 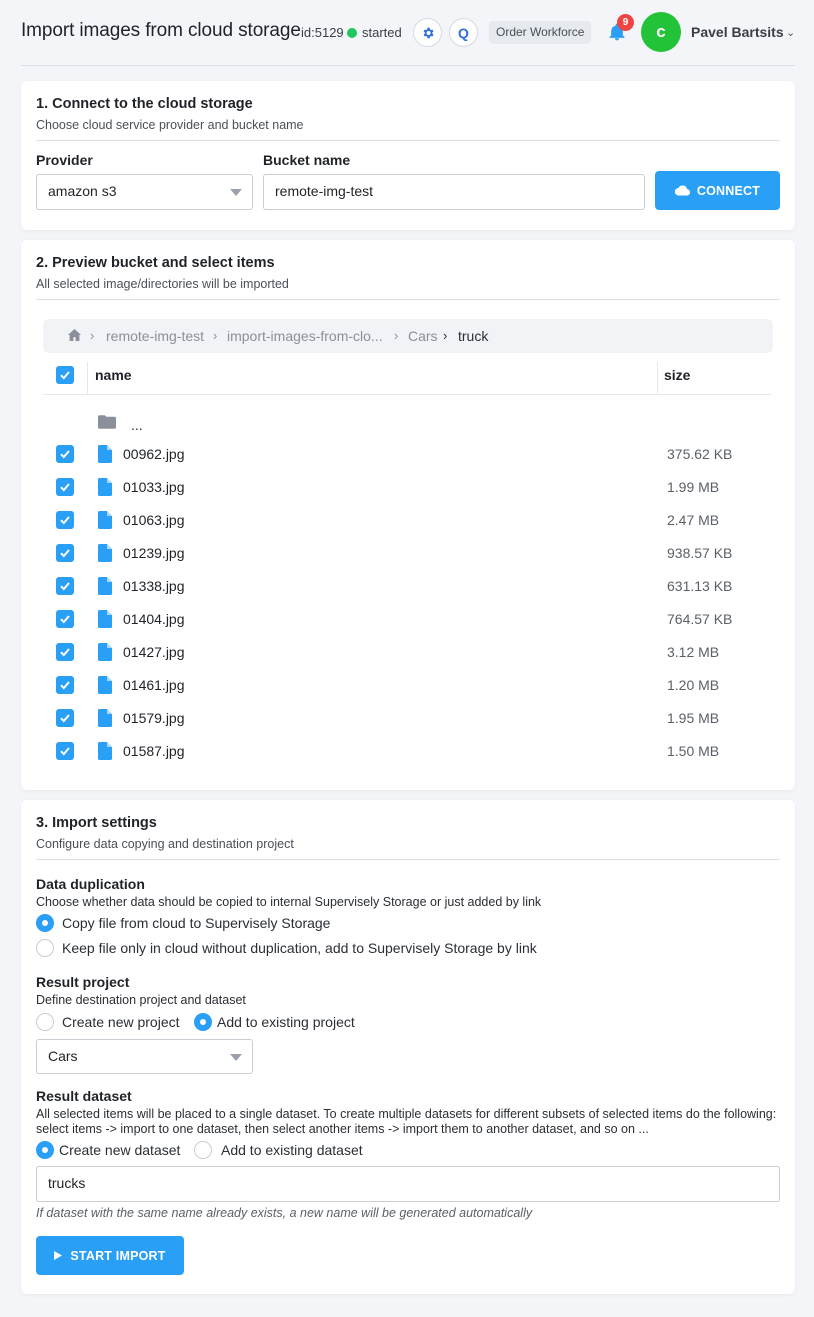 I want to click on file-size: 938.57 KB, so click(x=700, y=553).